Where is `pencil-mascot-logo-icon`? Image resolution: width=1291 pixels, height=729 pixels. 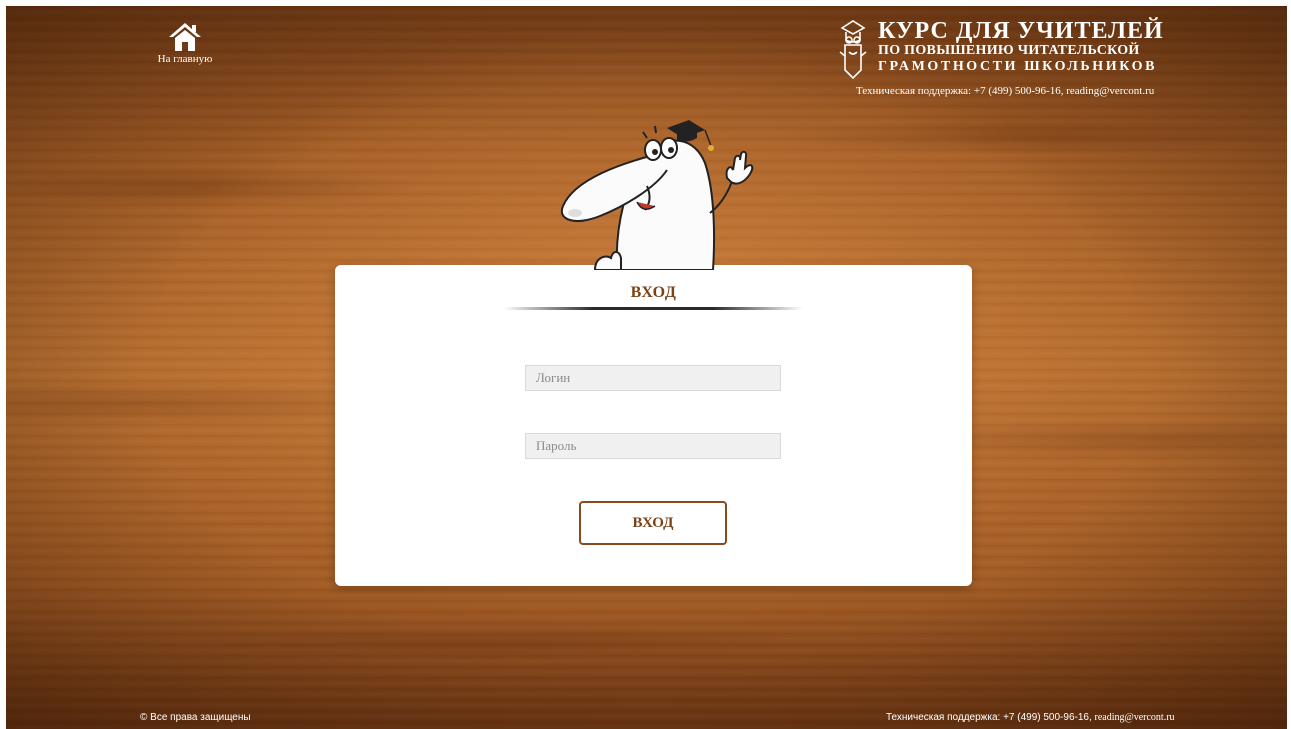 pencil-mascot-logo-icon is located at coordinates (853, 50).